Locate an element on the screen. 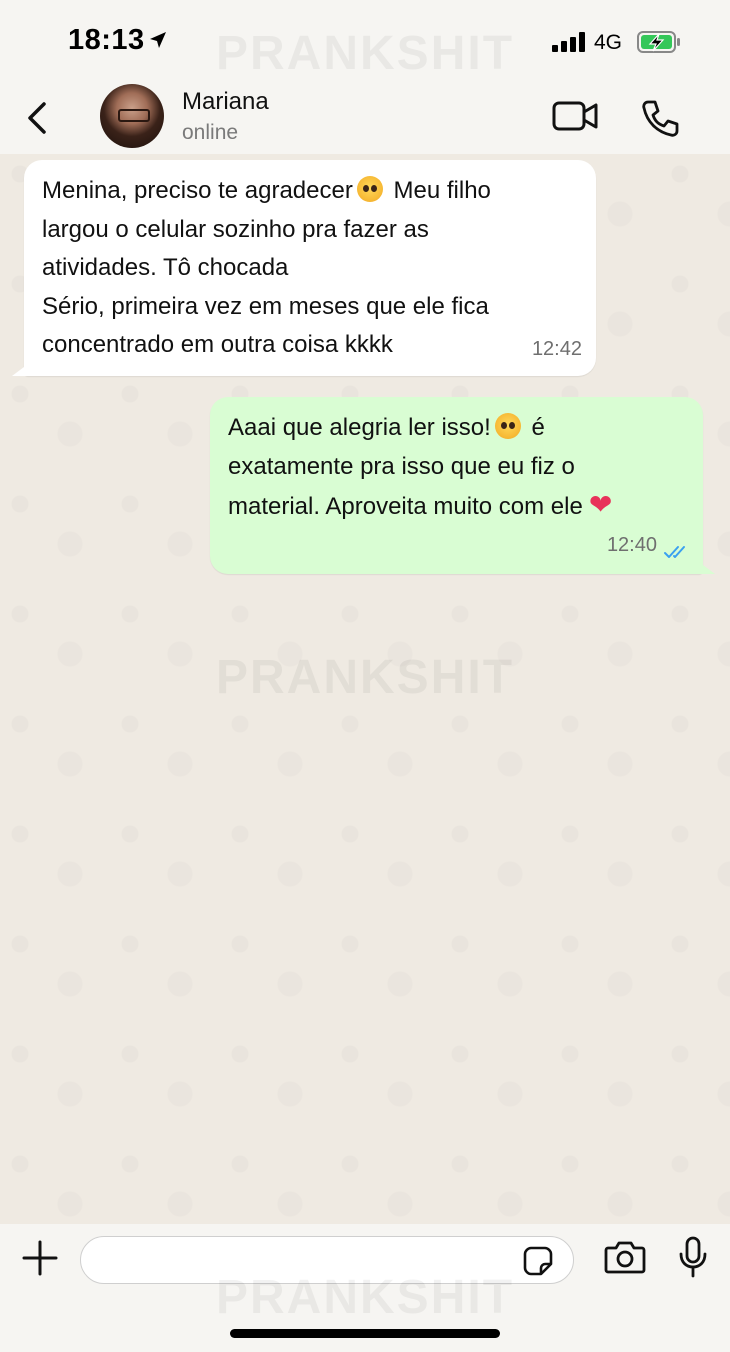 The image size is (730, 1352). camera-icon is located at coordinates (625, 1257).